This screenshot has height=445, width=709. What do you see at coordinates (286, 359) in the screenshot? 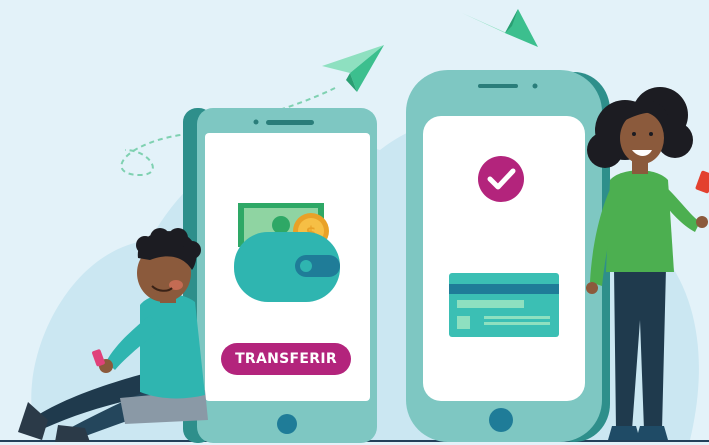
I see `transfer-button: TRANSFERIR` at bounding box center [286, 359].